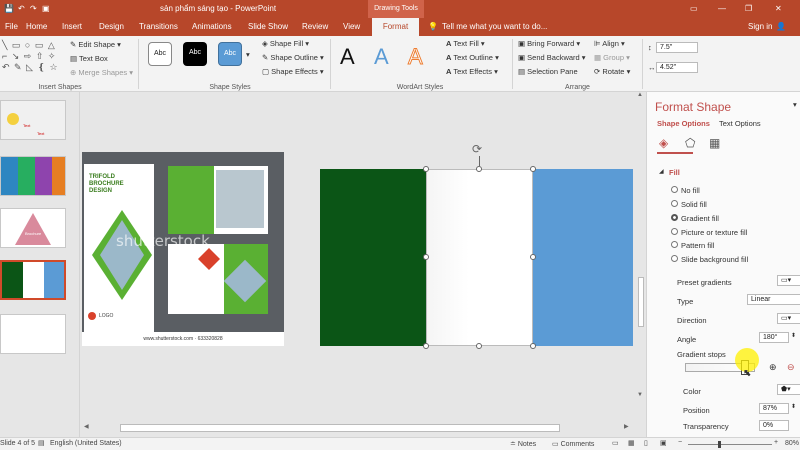 Image resolution: width=800 pixels, height=450 pixels. What do you see at coordinates (730, 444) in the screenshot?
I see `zoom-slider` at bounding box center [730, 444].